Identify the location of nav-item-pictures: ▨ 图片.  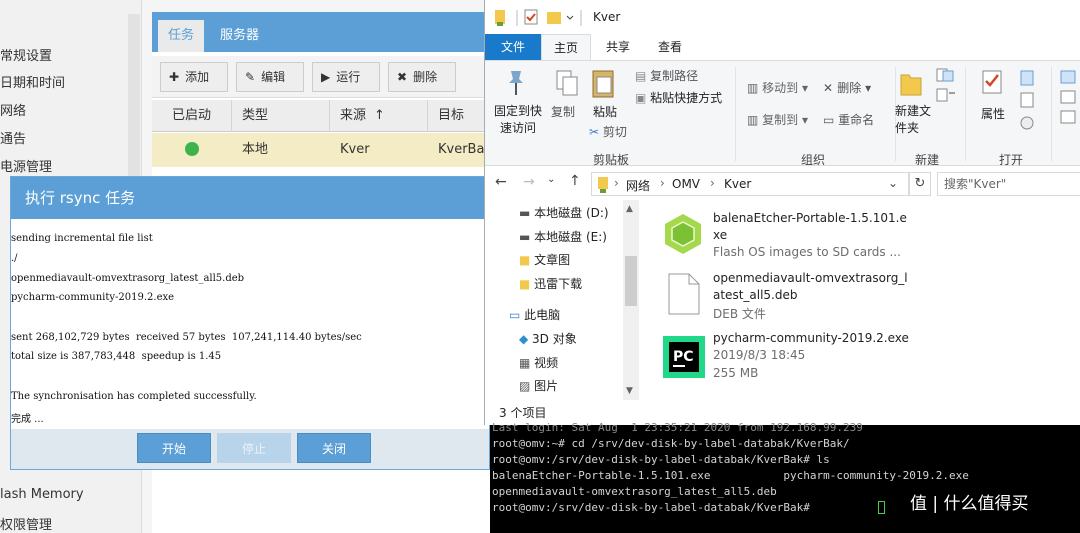
(538, 386).